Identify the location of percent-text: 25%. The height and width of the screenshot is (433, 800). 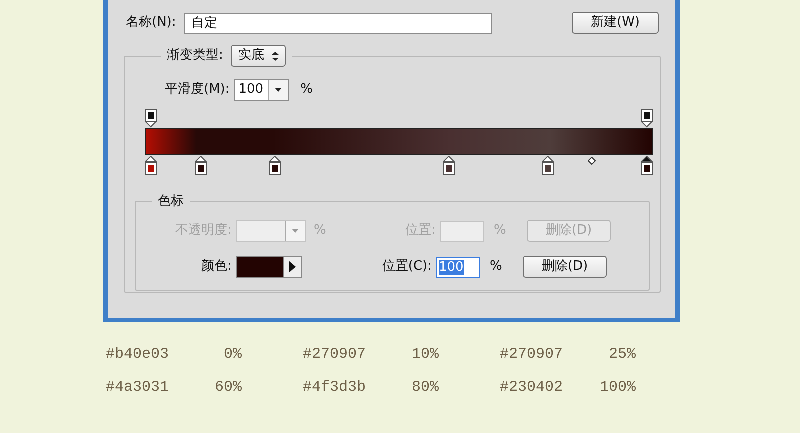
(622, 355).